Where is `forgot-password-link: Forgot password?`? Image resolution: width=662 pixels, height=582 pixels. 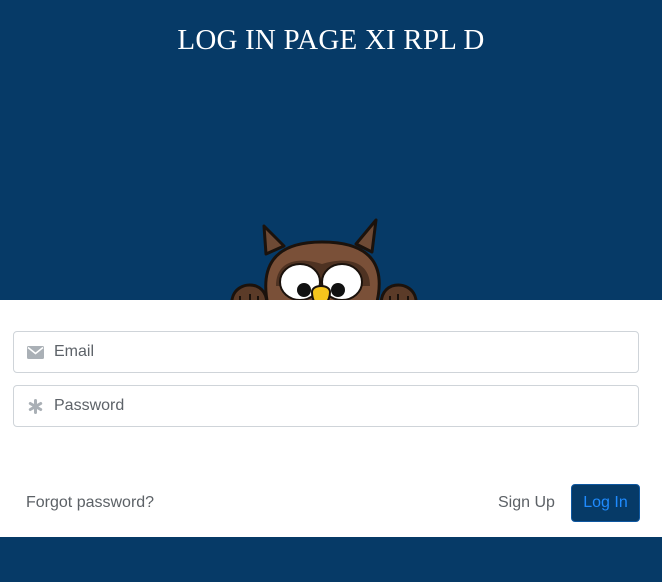 forgot-password-link: Forgot password? is located at coordinates (90, 503).